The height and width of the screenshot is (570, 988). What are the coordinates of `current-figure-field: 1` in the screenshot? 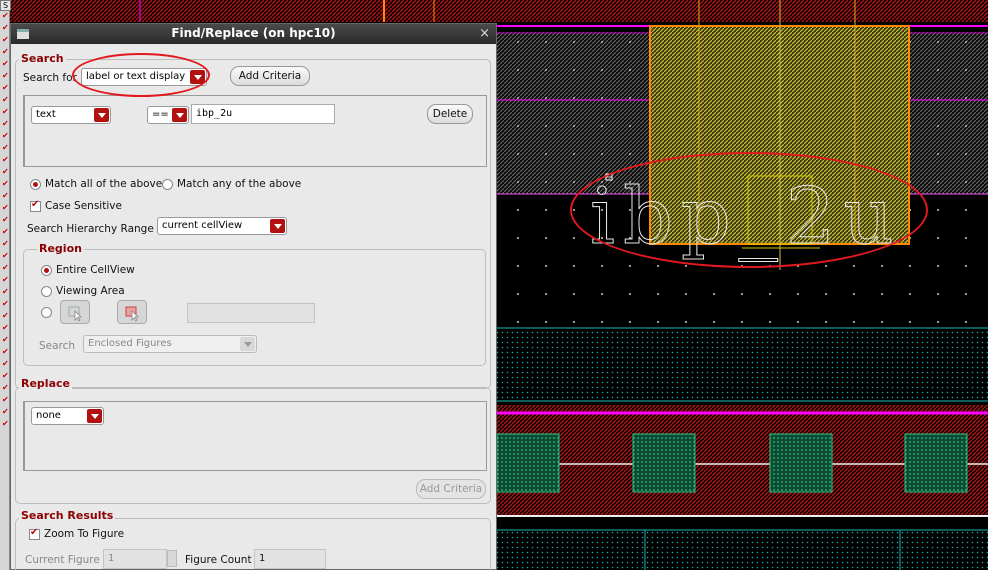 It's located at (135, 559).